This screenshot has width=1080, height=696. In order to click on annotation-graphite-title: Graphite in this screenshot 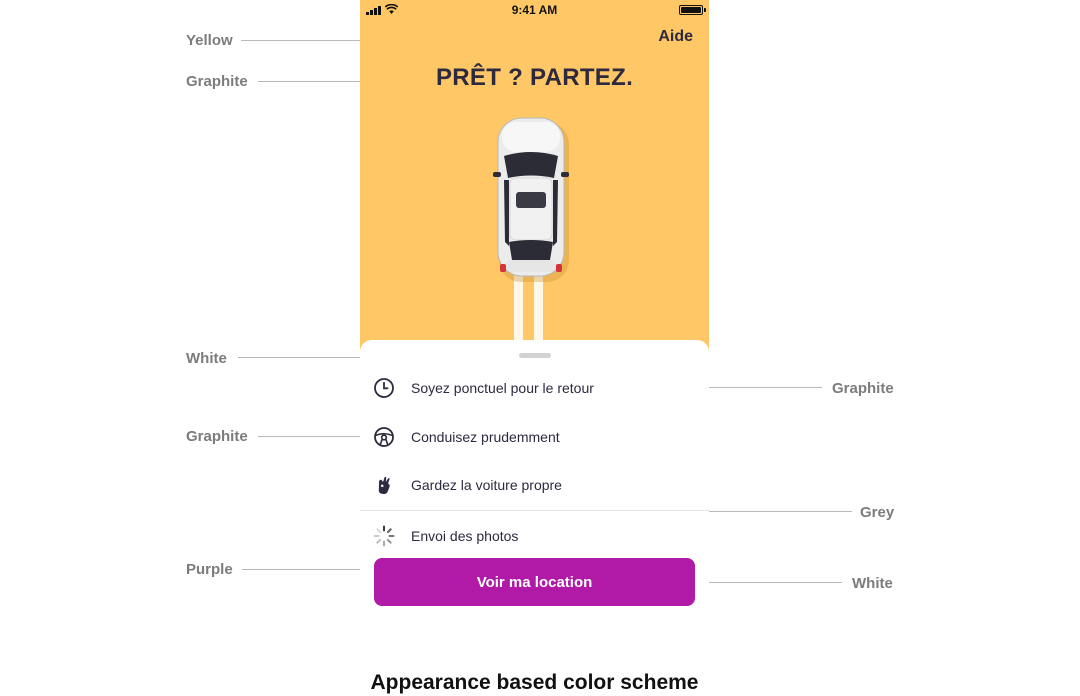, I will do `click(217, 81)`.